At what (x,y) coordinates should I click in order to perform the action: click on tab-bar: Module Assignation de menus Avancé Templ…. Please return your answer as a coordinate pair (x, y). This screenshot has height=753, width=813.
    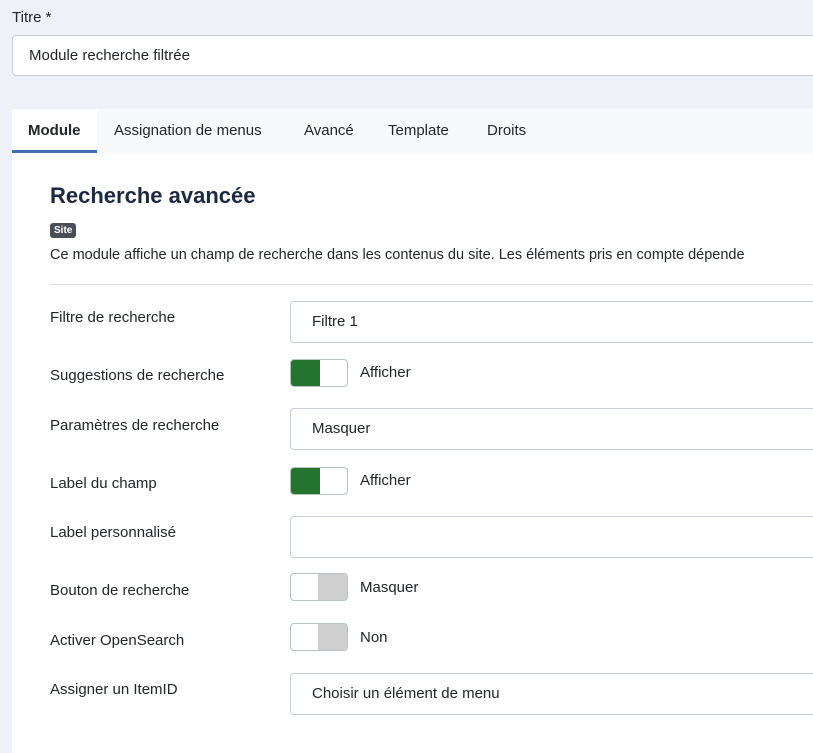
    Looking at the image, I should click on (412, 131).